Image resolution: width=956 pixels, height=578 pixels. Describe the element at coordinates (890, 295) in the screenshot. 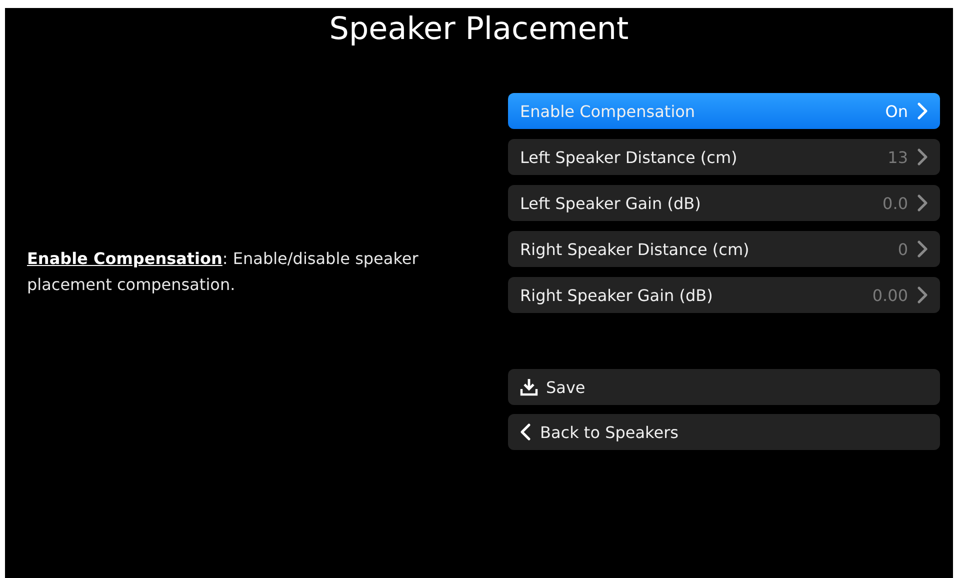

I see `setting-value: 0.00` at that location.